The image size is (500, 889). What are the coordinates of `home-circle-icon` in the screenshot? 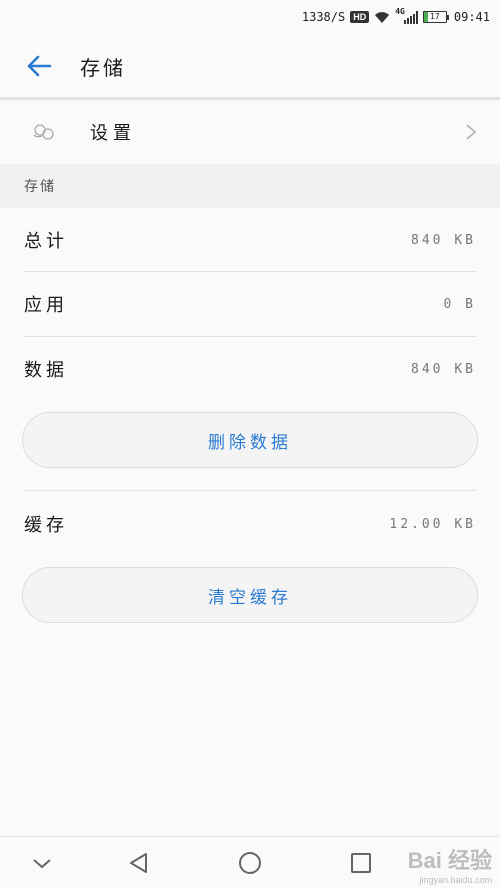 It's located at (250, 863).